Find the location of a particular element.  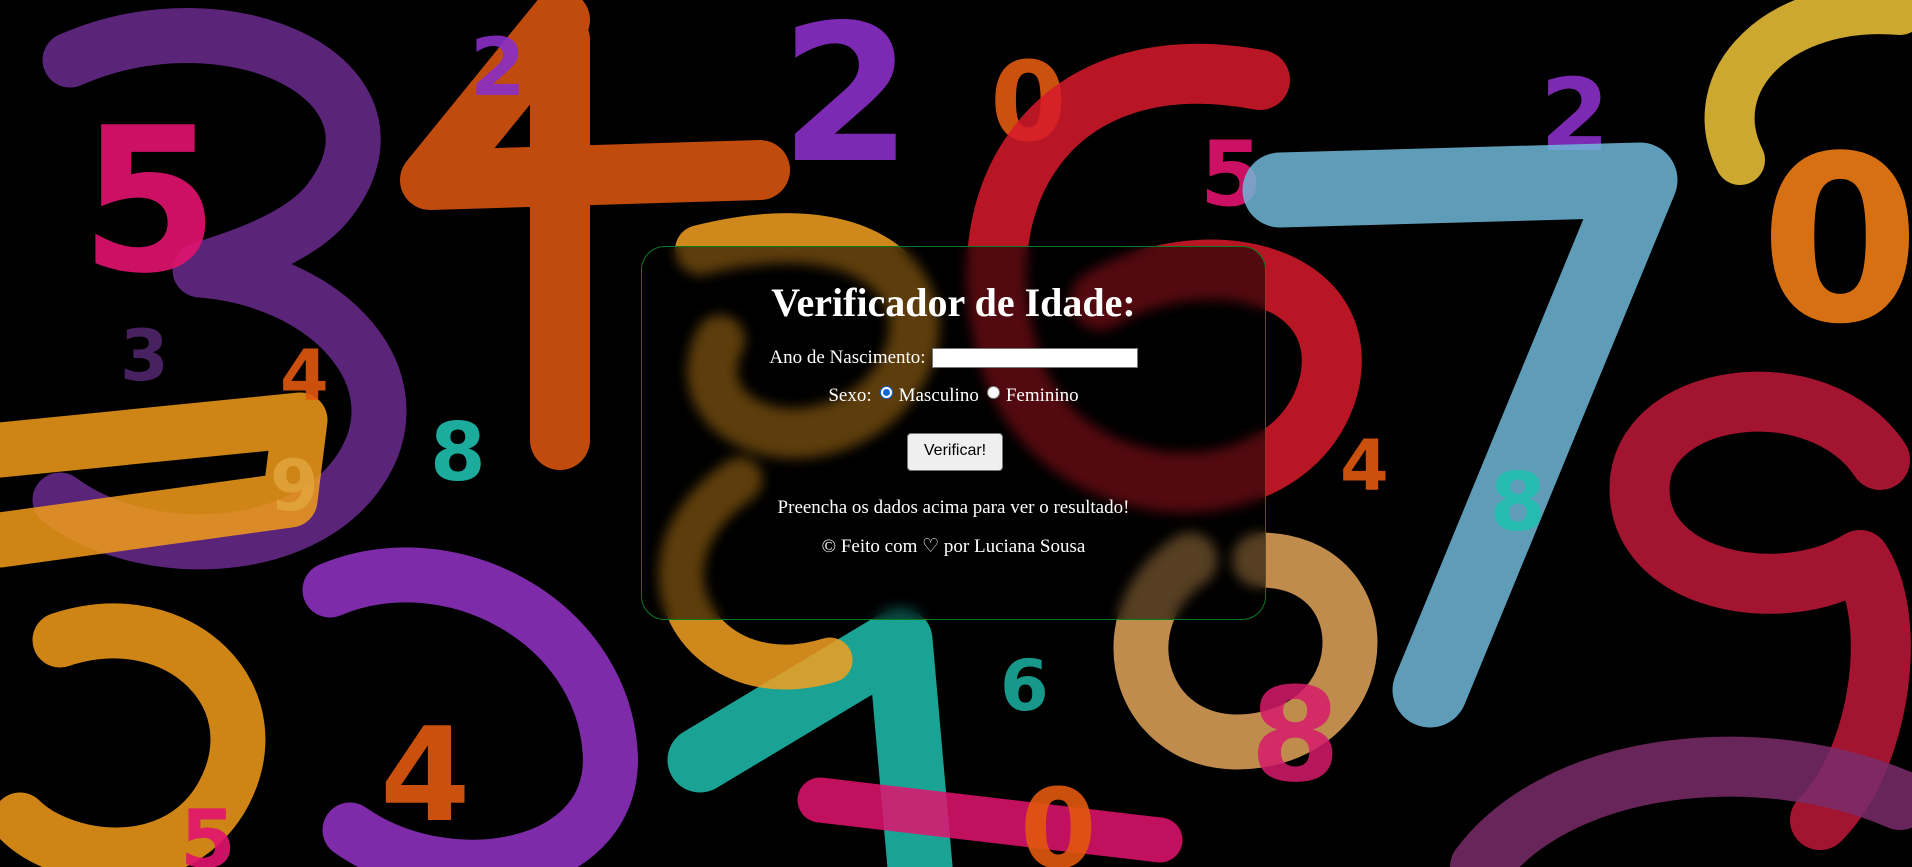

svg-text: 6 is located at coordinates (1024, 686).